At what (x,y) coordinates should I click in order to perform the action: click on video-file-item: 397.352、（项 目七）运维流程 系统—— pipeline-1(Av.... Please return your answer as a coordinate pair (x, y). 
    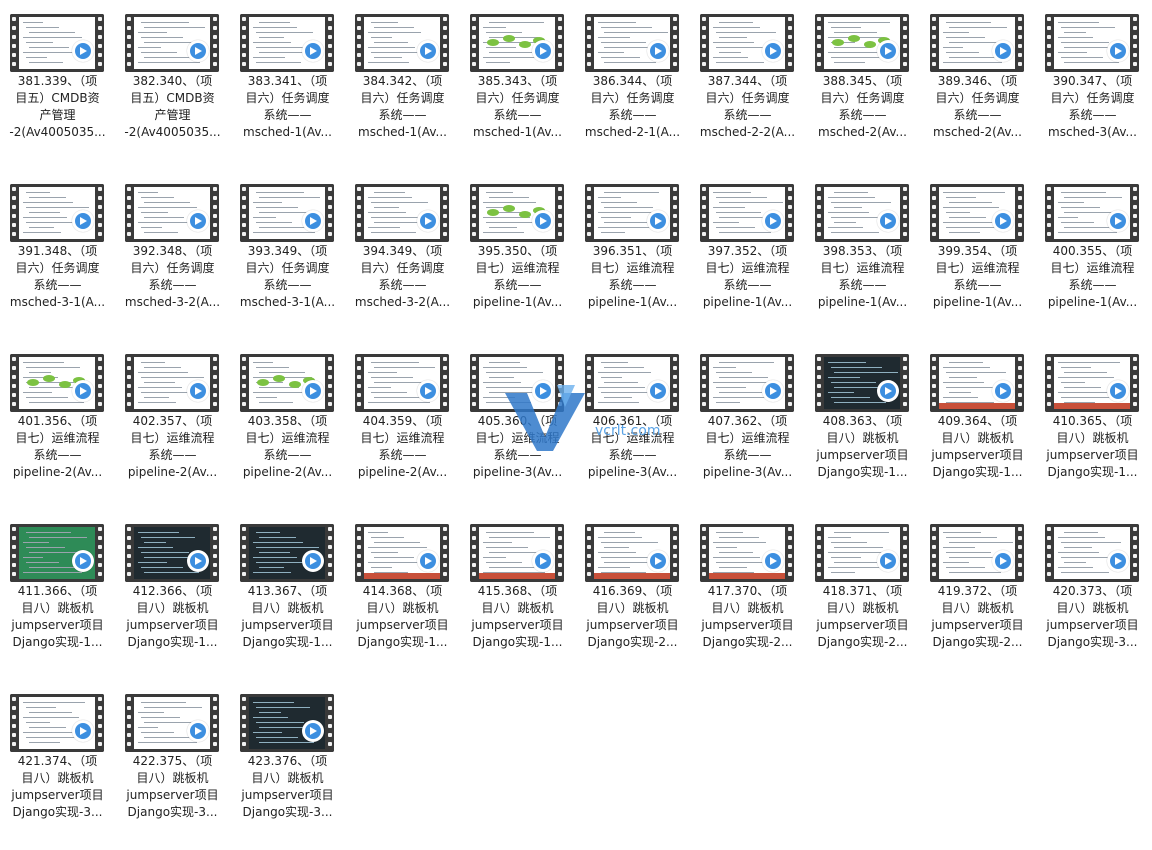
    Looking at the image, I should click on (747, 255).